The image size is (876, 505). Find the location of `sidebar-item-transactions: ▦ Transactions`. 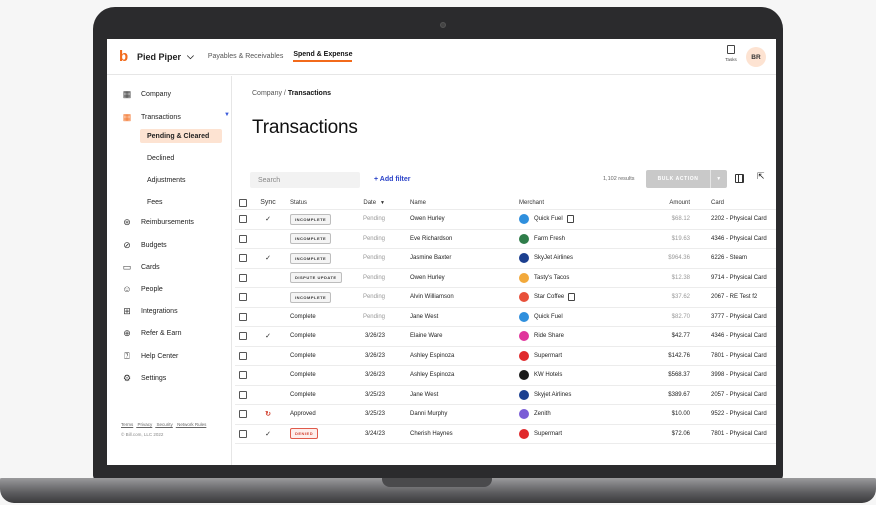

sidebar-item-transactions: ▦ Transactions is located at coordinates (151, 117).